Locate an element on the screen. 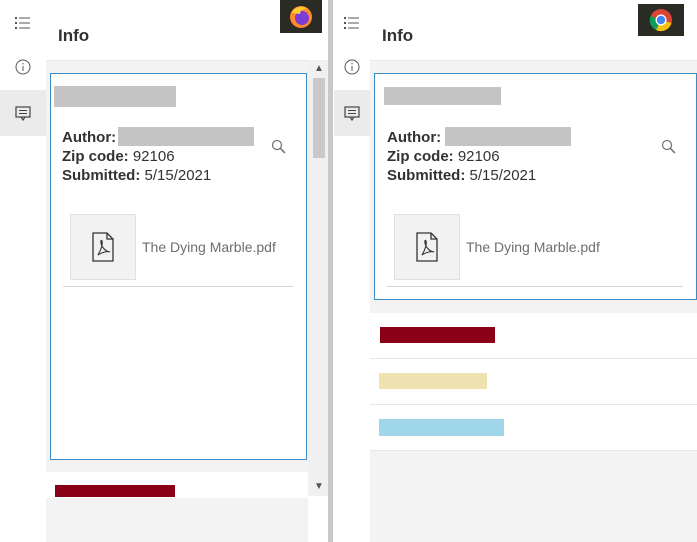 Image resolution: width=697 pixels, height=542 pixels. firefox-icon is located at coordinates (301, 16).